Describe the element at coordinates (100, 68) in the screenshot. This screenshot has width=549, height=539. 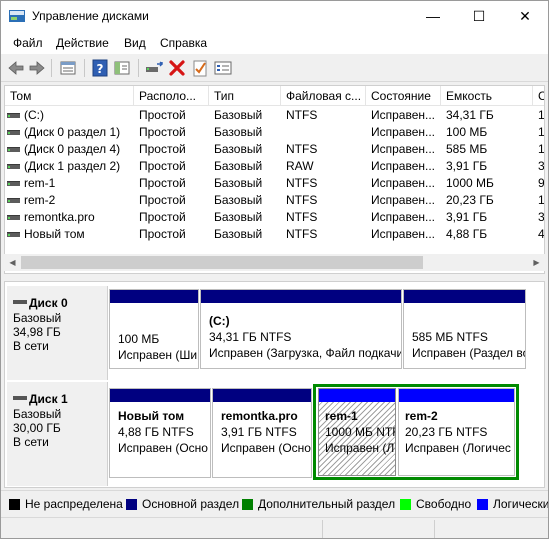
I see `help-icon: ?` at that location.